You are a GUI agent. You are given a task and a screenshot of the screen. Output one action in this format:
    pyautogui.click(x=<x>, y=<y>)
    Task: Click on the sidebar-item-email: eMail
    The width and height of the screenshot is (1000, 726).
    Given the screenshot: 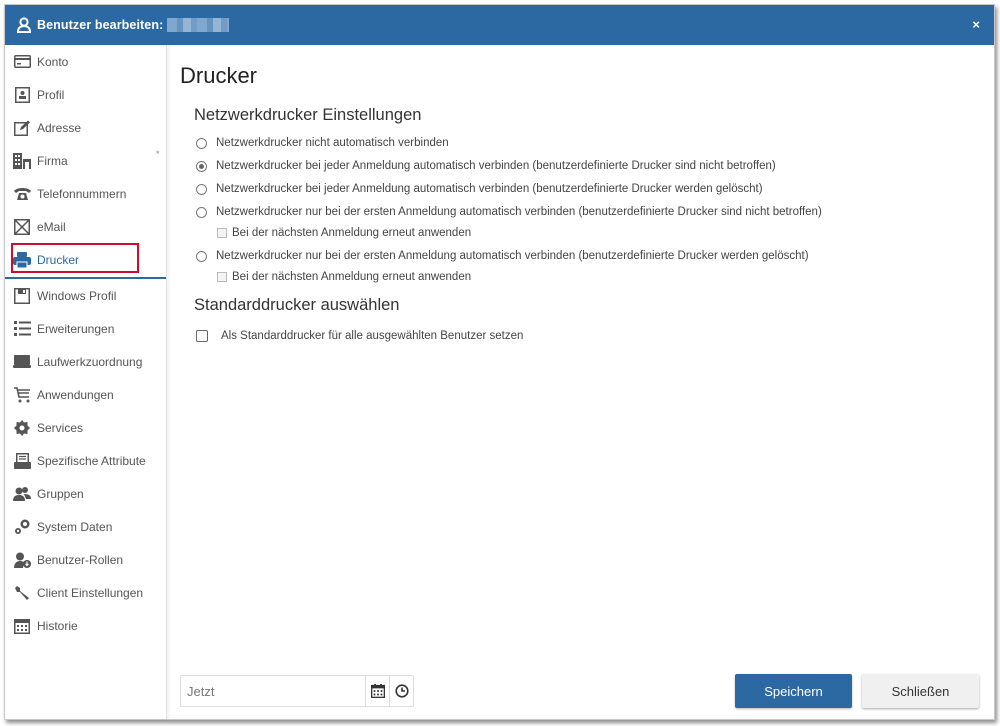 What is the action you would take?
    pyautogui.click(x=85, y=226)
    